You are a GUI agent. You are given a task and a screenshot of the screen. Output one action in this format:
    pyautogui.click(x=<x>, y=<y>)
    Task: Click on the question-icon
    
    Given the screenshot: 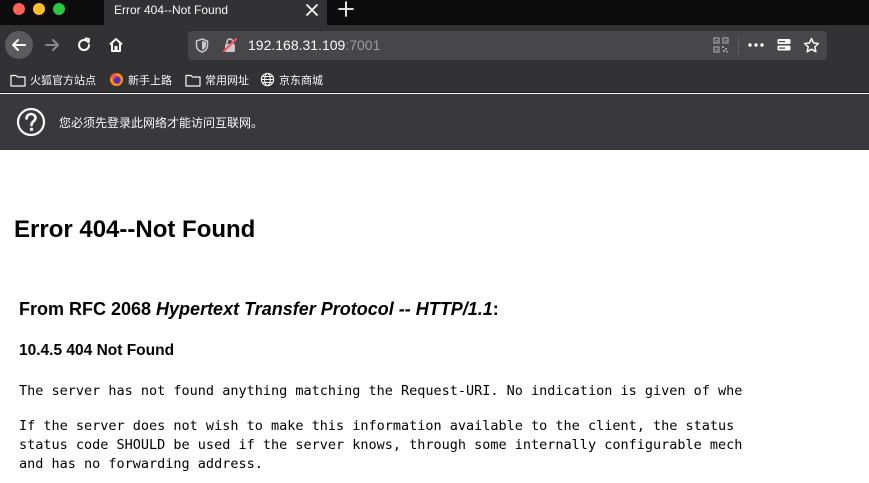 What is the action you would take?
    pyautogui.click(x=31, y=122)
    